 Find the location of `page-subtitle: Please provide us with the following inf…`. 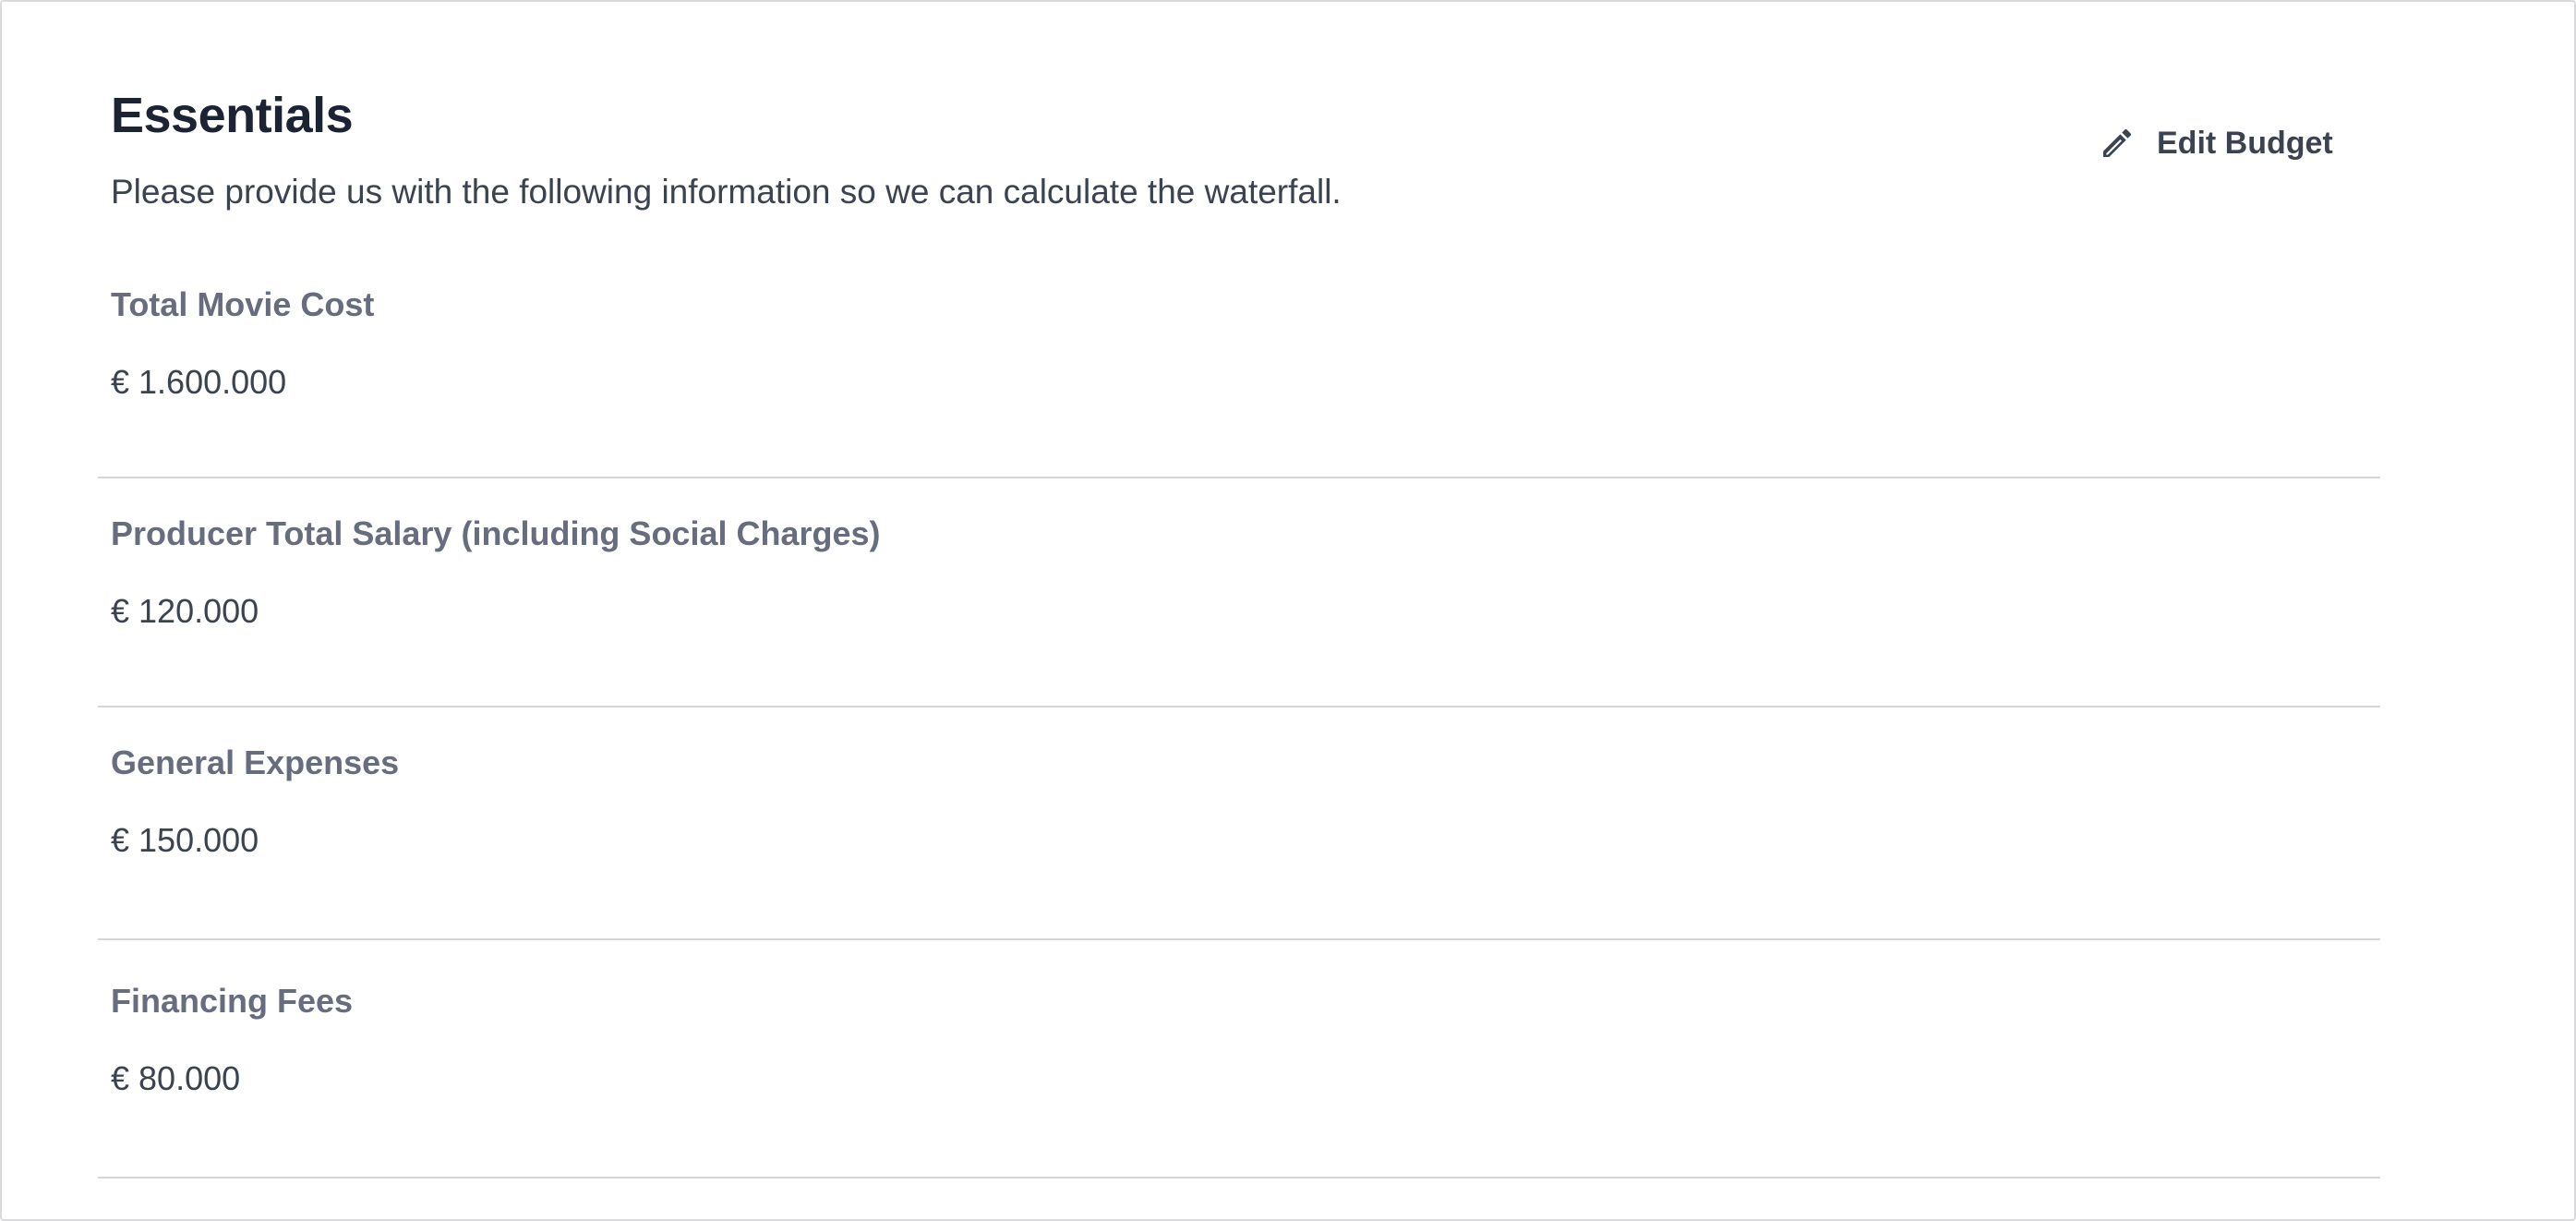

page-subtitle: Please provide us with the following inf… is located at coordinates (726, 192).